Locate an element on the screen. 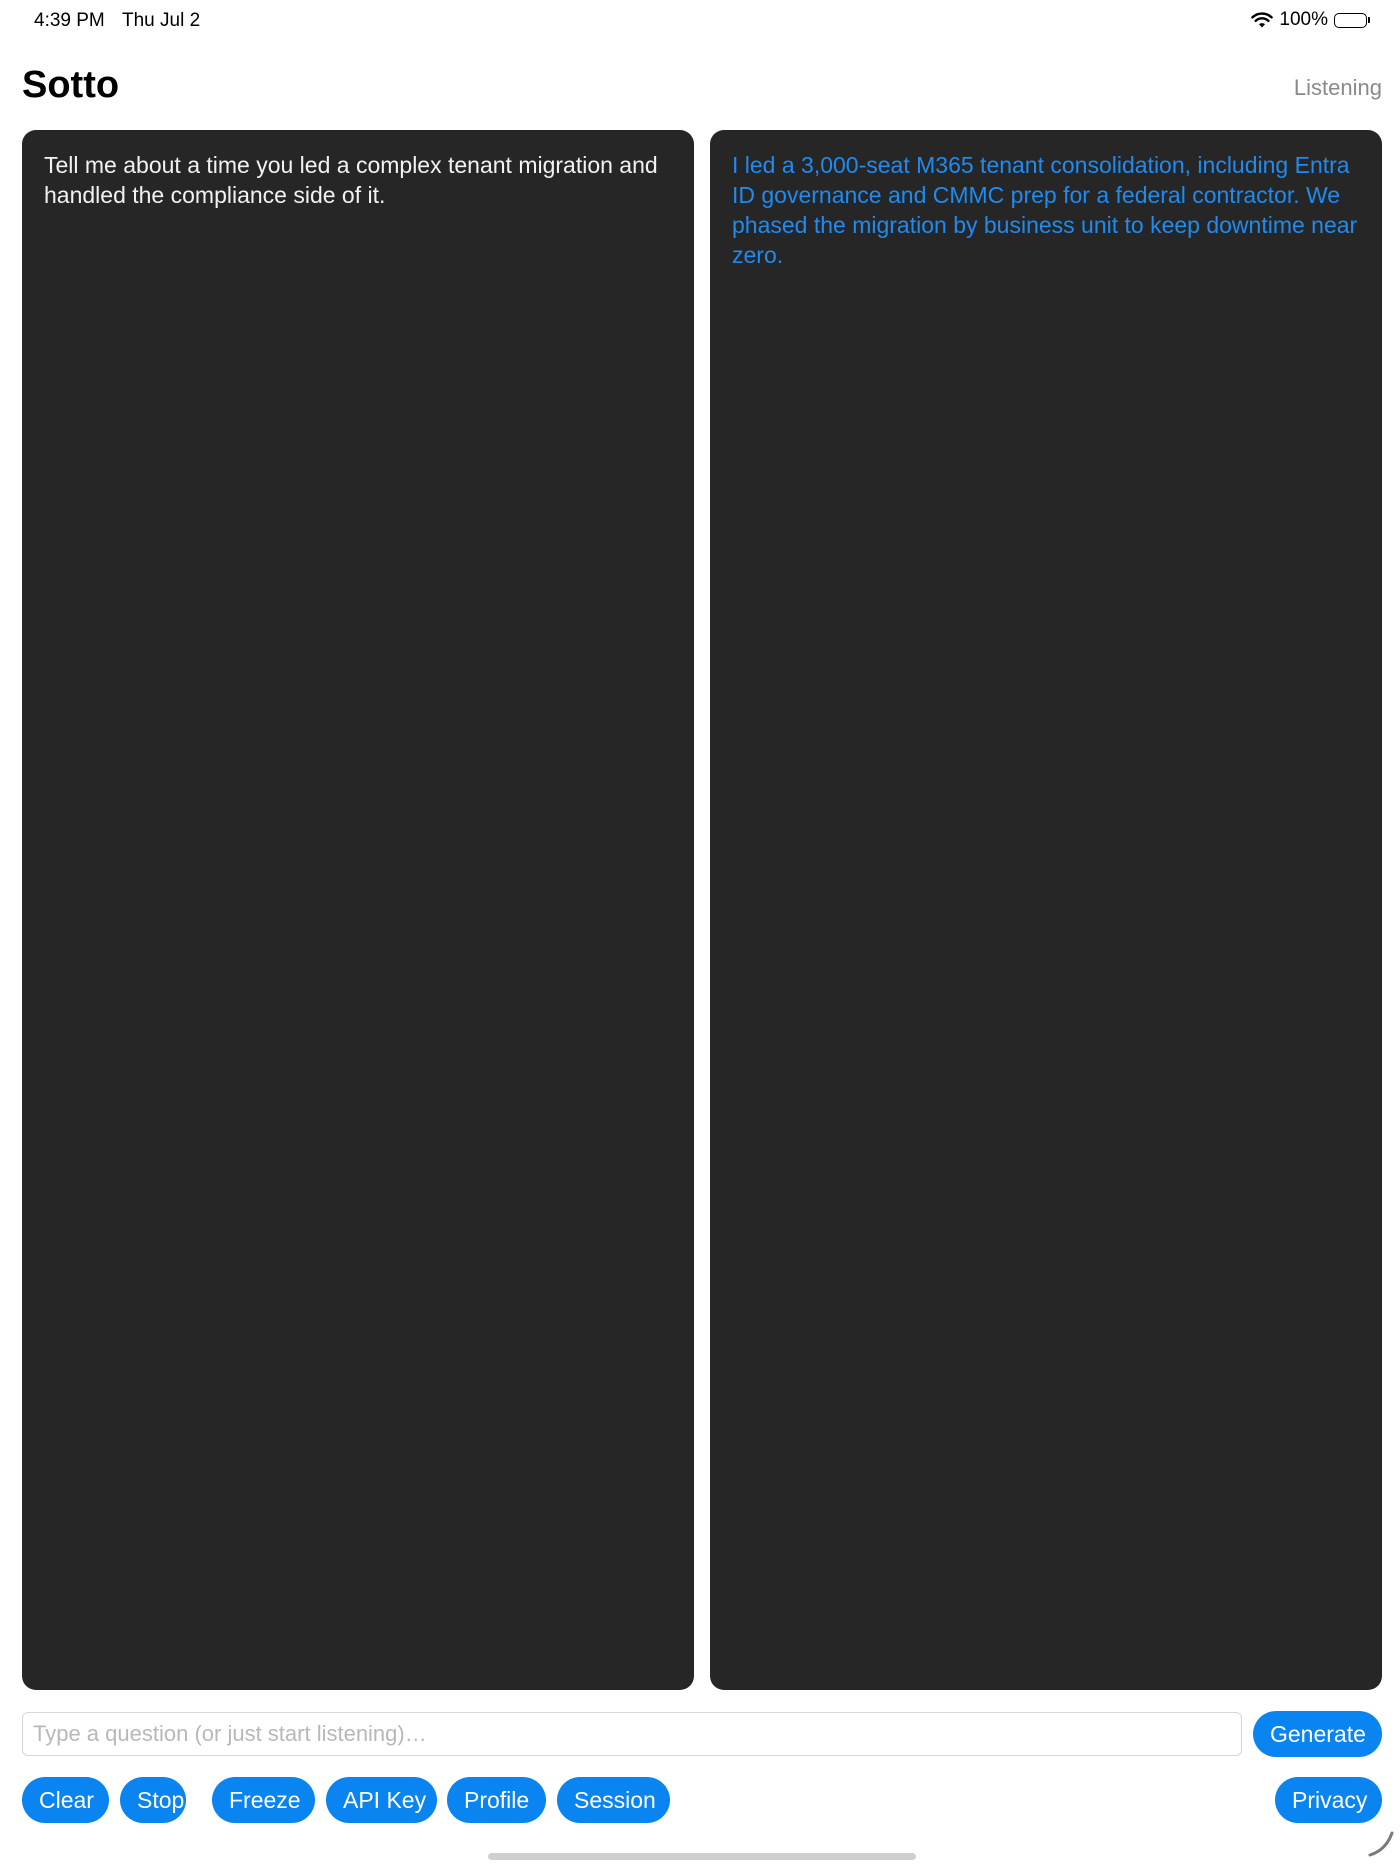  question-input is located at coordinates (632, 1734).